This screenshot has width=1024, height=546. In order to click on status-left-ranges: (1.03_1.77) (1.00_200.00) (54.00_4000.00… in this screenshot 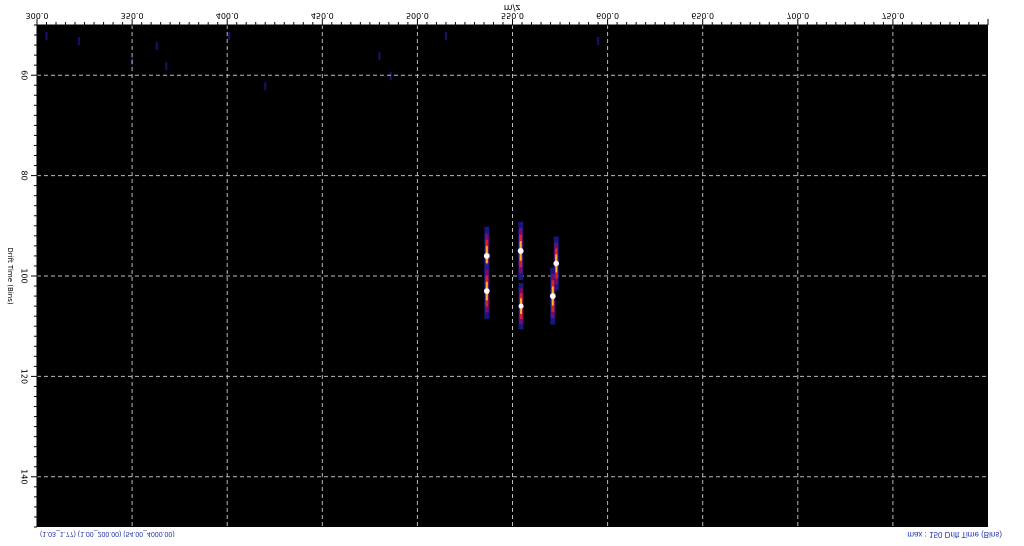, I will do `click(107, 533)`.